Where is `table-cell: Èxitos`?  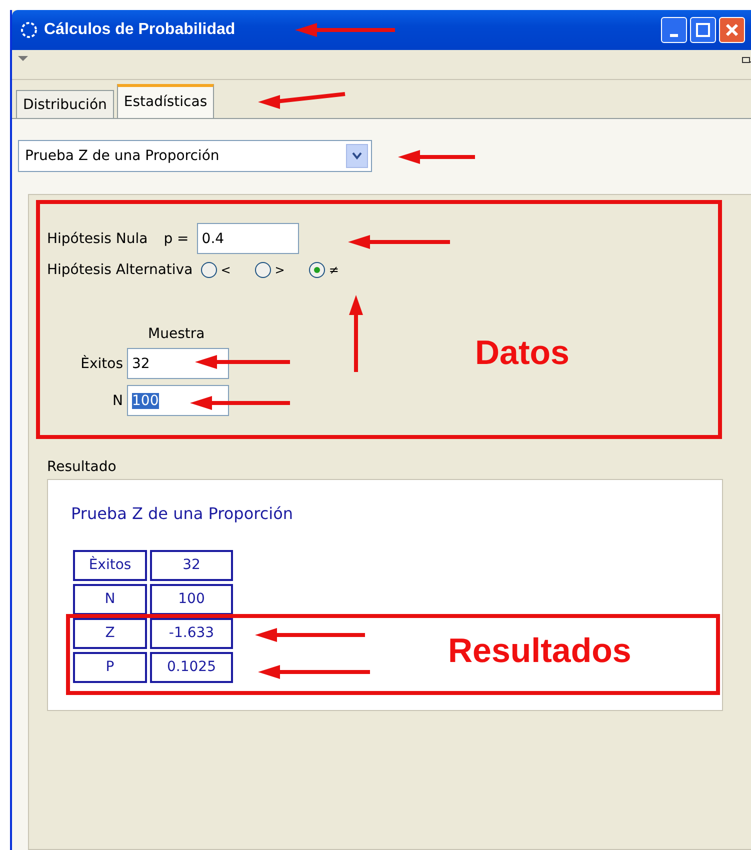 table-cell: Èxitos is located at coordinates (110, 565).